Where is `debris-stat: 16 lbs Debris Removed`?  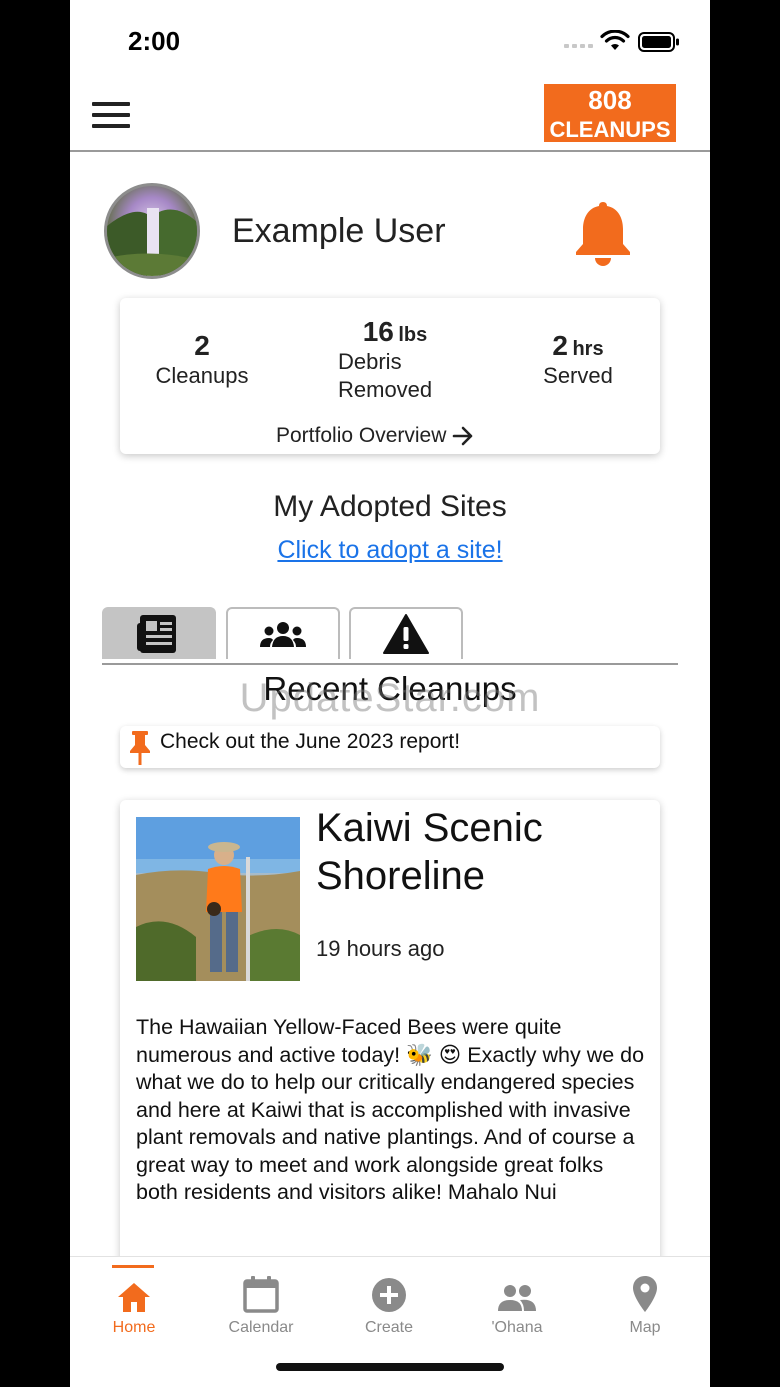
debris-stat: 16 lbs Debris Removed is located at coordinates (395, 360).